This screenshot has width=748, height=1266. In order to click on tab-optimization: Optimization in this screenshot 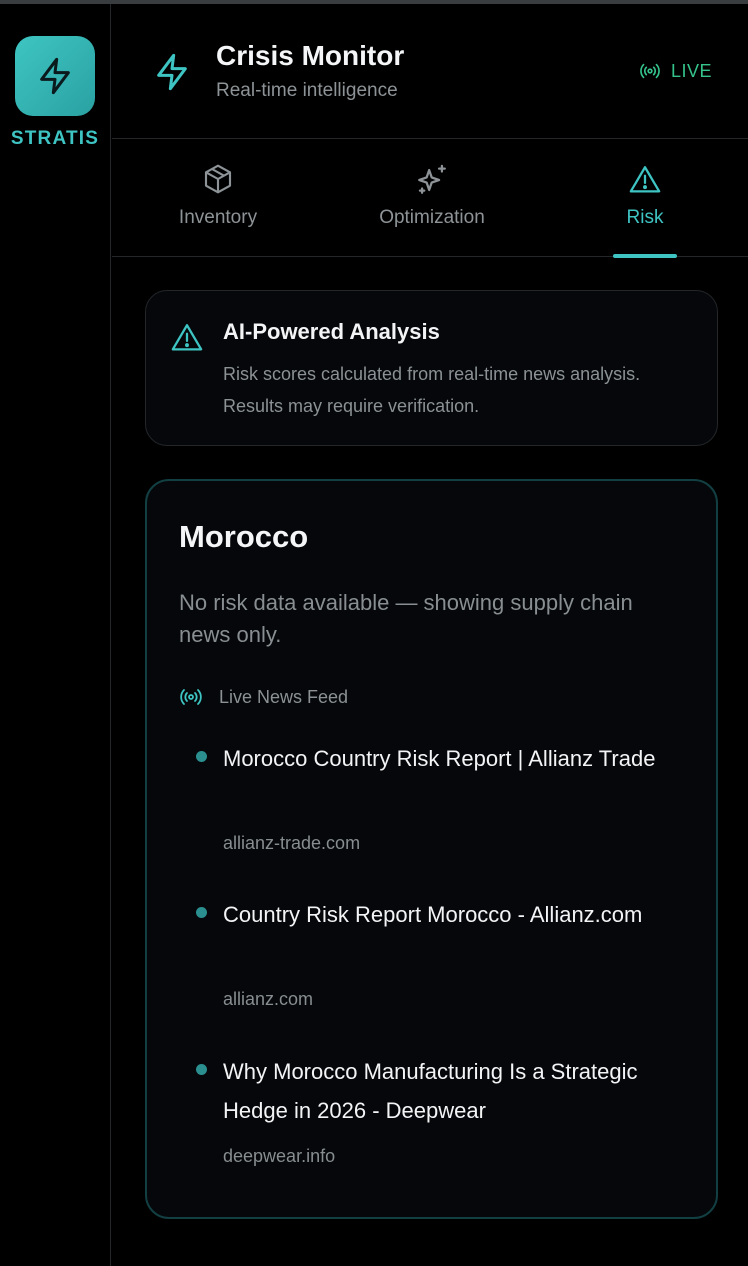, I will do `click(432, 198)`.